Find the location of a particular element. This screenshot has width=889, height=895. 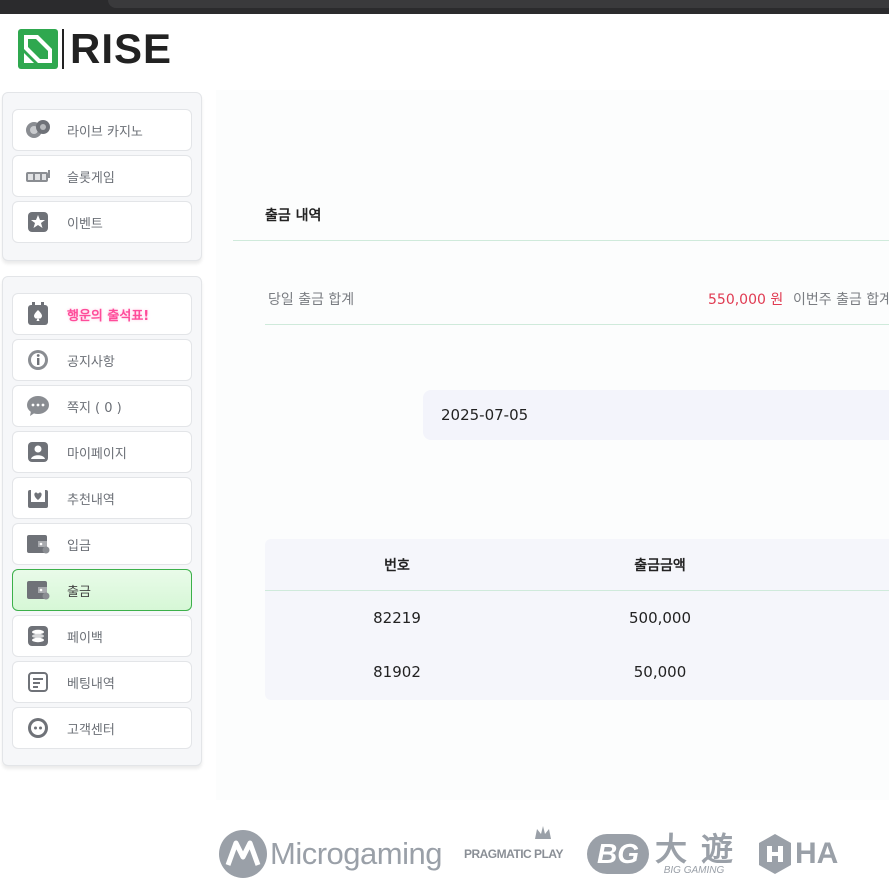

wallet-out-icon is located at coordinates (38, 590).